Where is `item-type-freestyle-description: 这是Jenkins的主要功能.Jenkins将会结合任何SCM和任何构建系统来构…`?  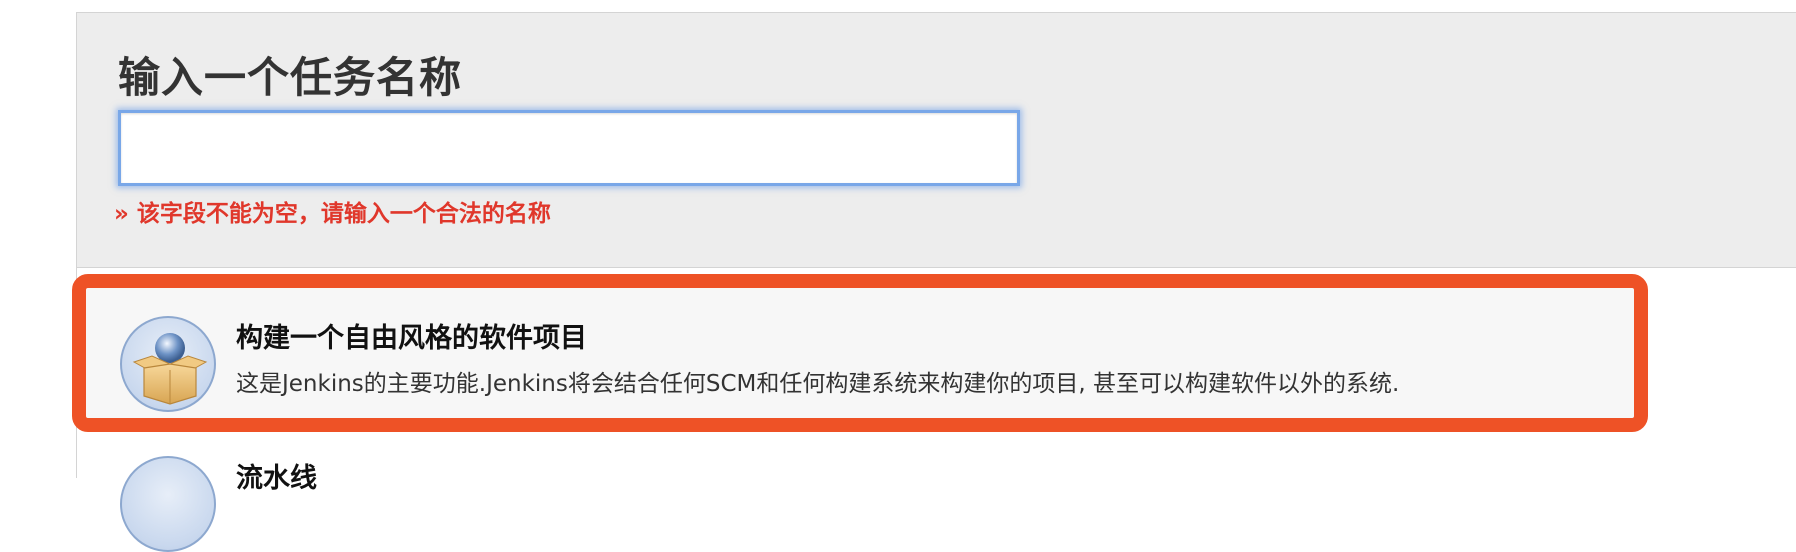 item-type-freestyle-description: 这是Jenkins的主要功能.Jenkins将会结合任何SCM和任何构建系统来构… is located at coordinates (818, 384).